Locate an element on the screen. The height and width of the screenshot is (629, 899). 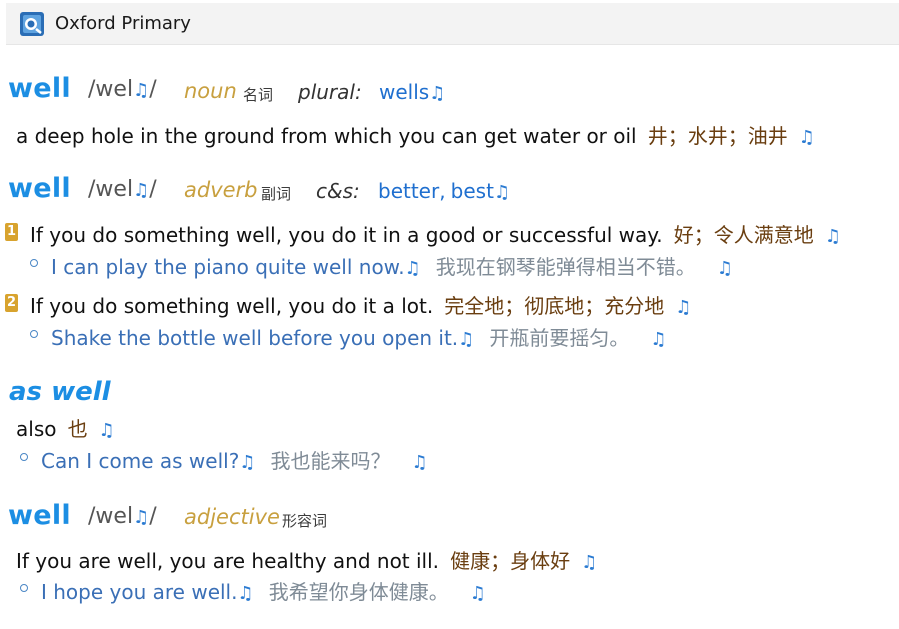
definition-translation: 井；水井；油井 is located at coordinates (717, 136).